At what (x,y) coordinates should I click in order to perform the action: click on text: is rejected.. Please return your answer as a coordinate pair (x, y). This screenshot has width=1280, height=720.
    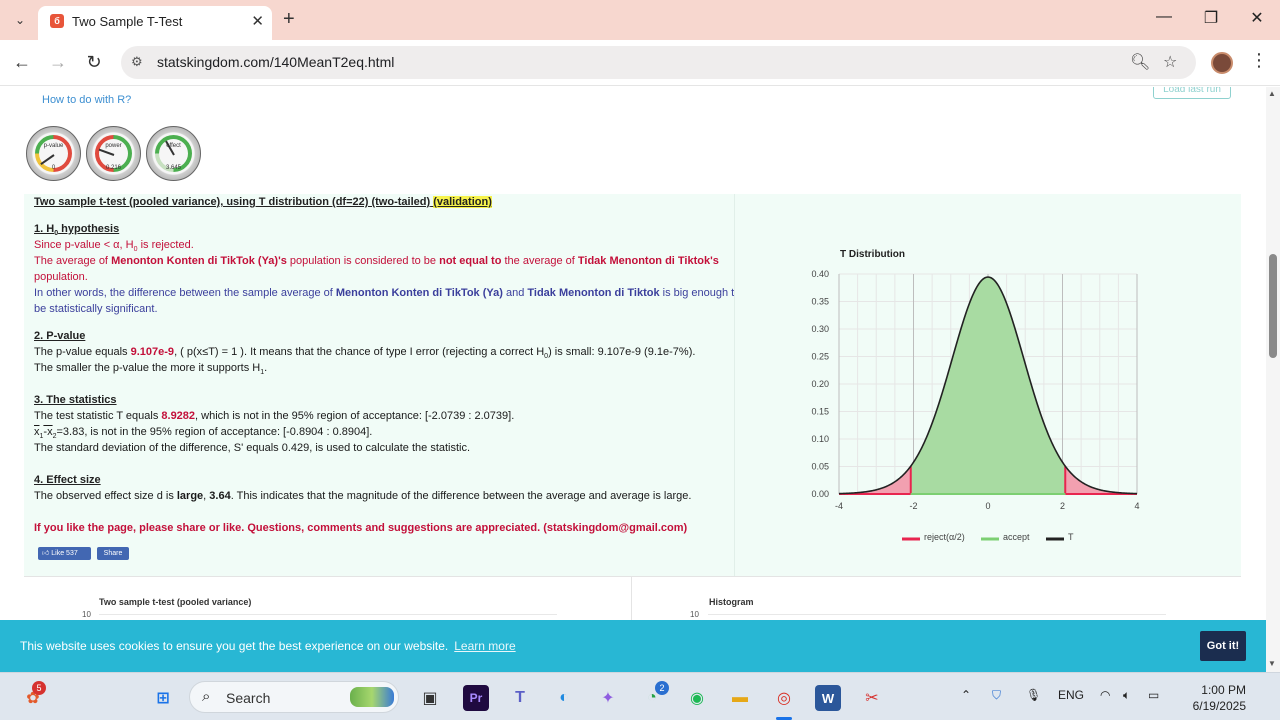
    Looking at the image, I should click on (165, 245).